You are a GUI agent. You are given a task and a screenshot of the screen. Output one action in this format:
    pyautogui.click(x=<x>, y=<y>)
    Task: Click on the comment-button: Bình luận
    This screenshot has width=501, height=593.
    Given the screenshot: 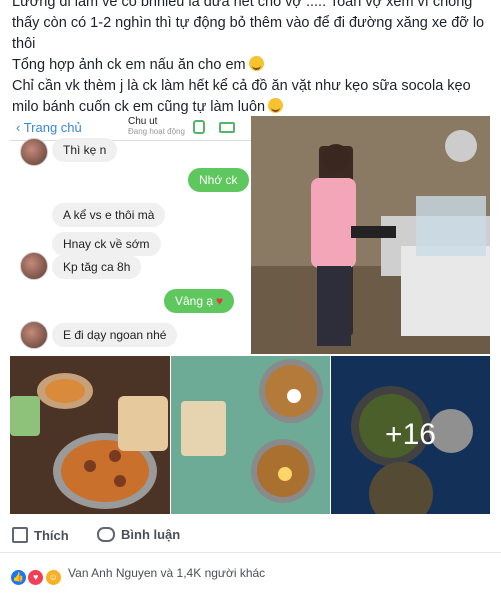 What is the action you would take?
    pyautogui.click(x=138, y=534)
    